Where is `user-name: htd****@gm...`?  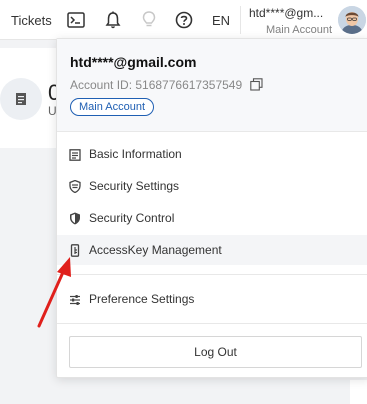 user-name: htd****@gm... is located at coordinates (286, 13).